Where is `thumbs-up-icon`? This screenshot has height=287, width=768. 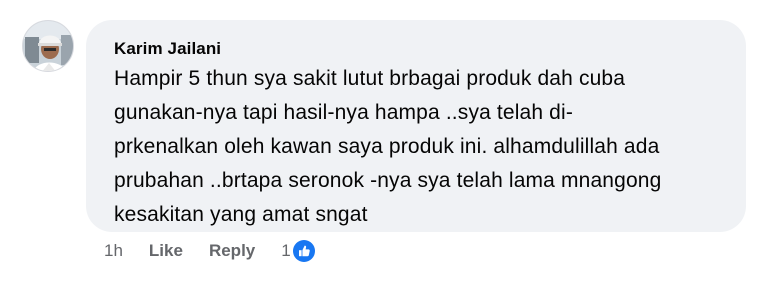
thumbs-up-icon is located at coordinates (303, 251).